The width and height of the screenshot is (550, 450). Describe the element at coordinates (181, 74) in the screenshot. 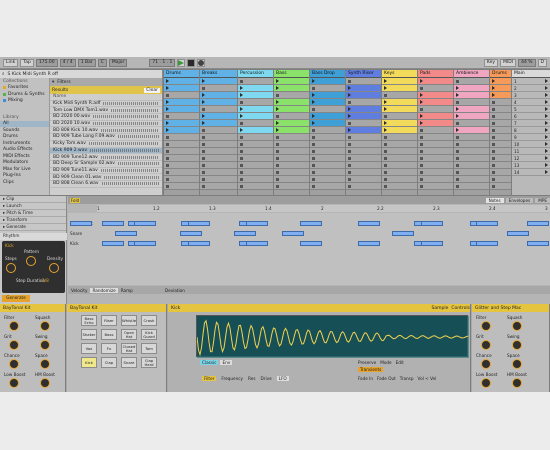

I see `track-header: Drums` at that location.